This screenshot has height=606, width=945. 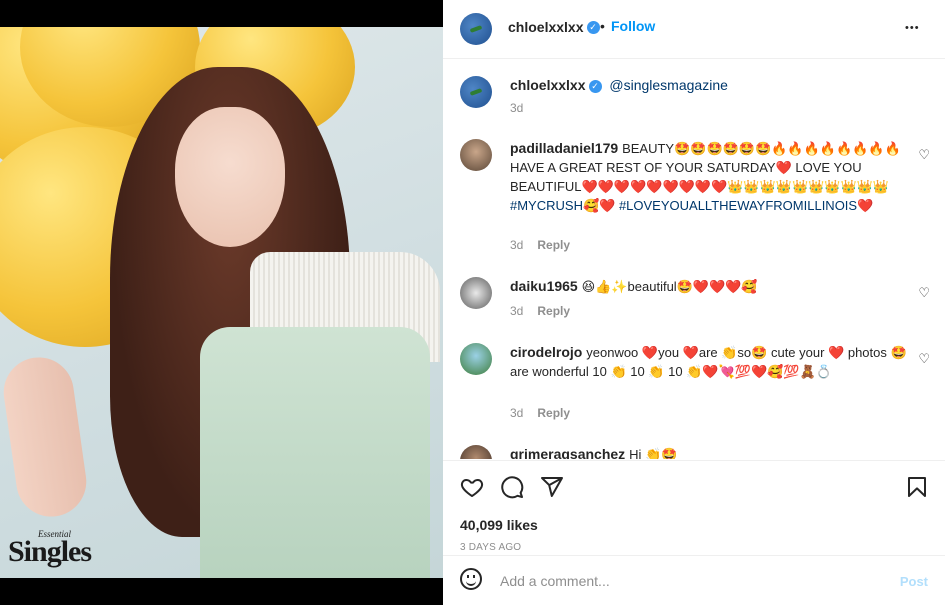 What do you see at coordinates (552, 487) in the screenshot?
I see `share-icon` at bounding box center [552, 487].